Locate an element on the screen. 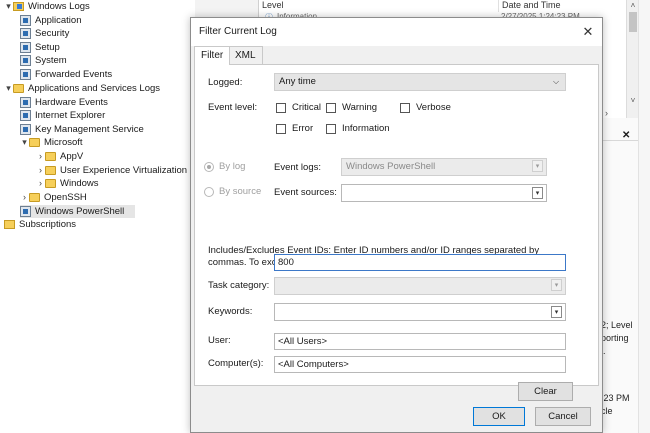  warning-checkbox: Warning is located at coordinates (351, 107).